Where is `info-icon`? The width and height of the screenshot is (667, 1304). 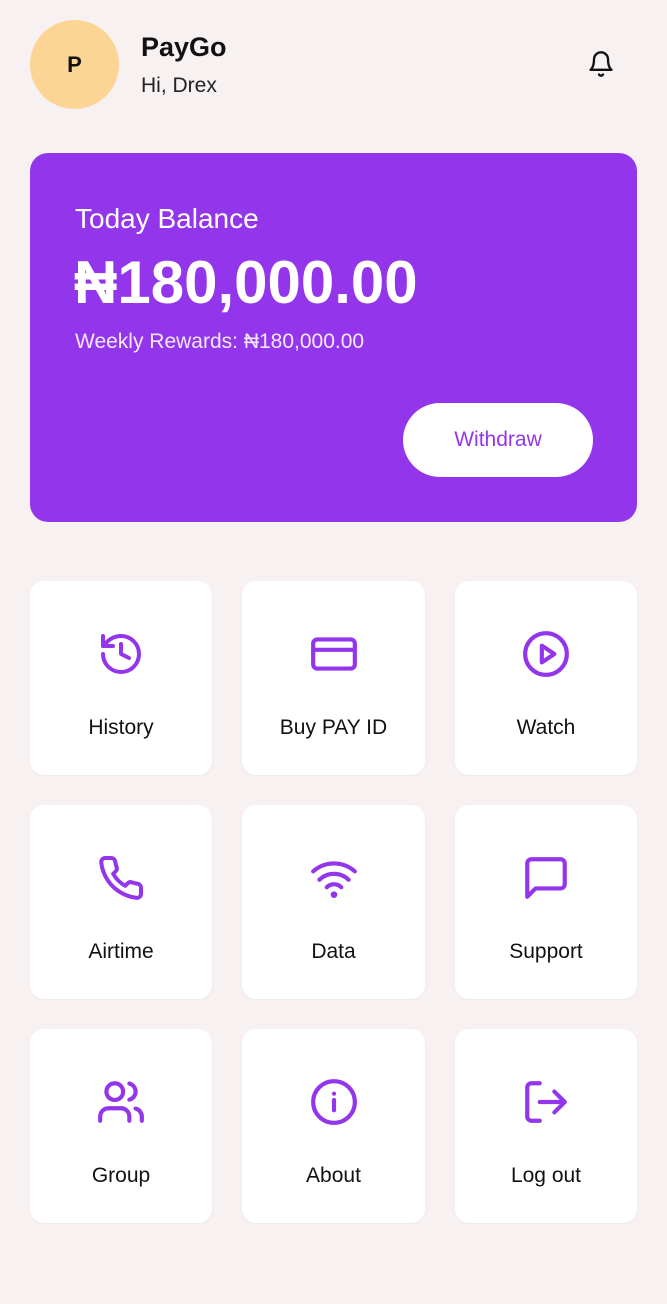
info-icon is located at coordinates (334, 1102).